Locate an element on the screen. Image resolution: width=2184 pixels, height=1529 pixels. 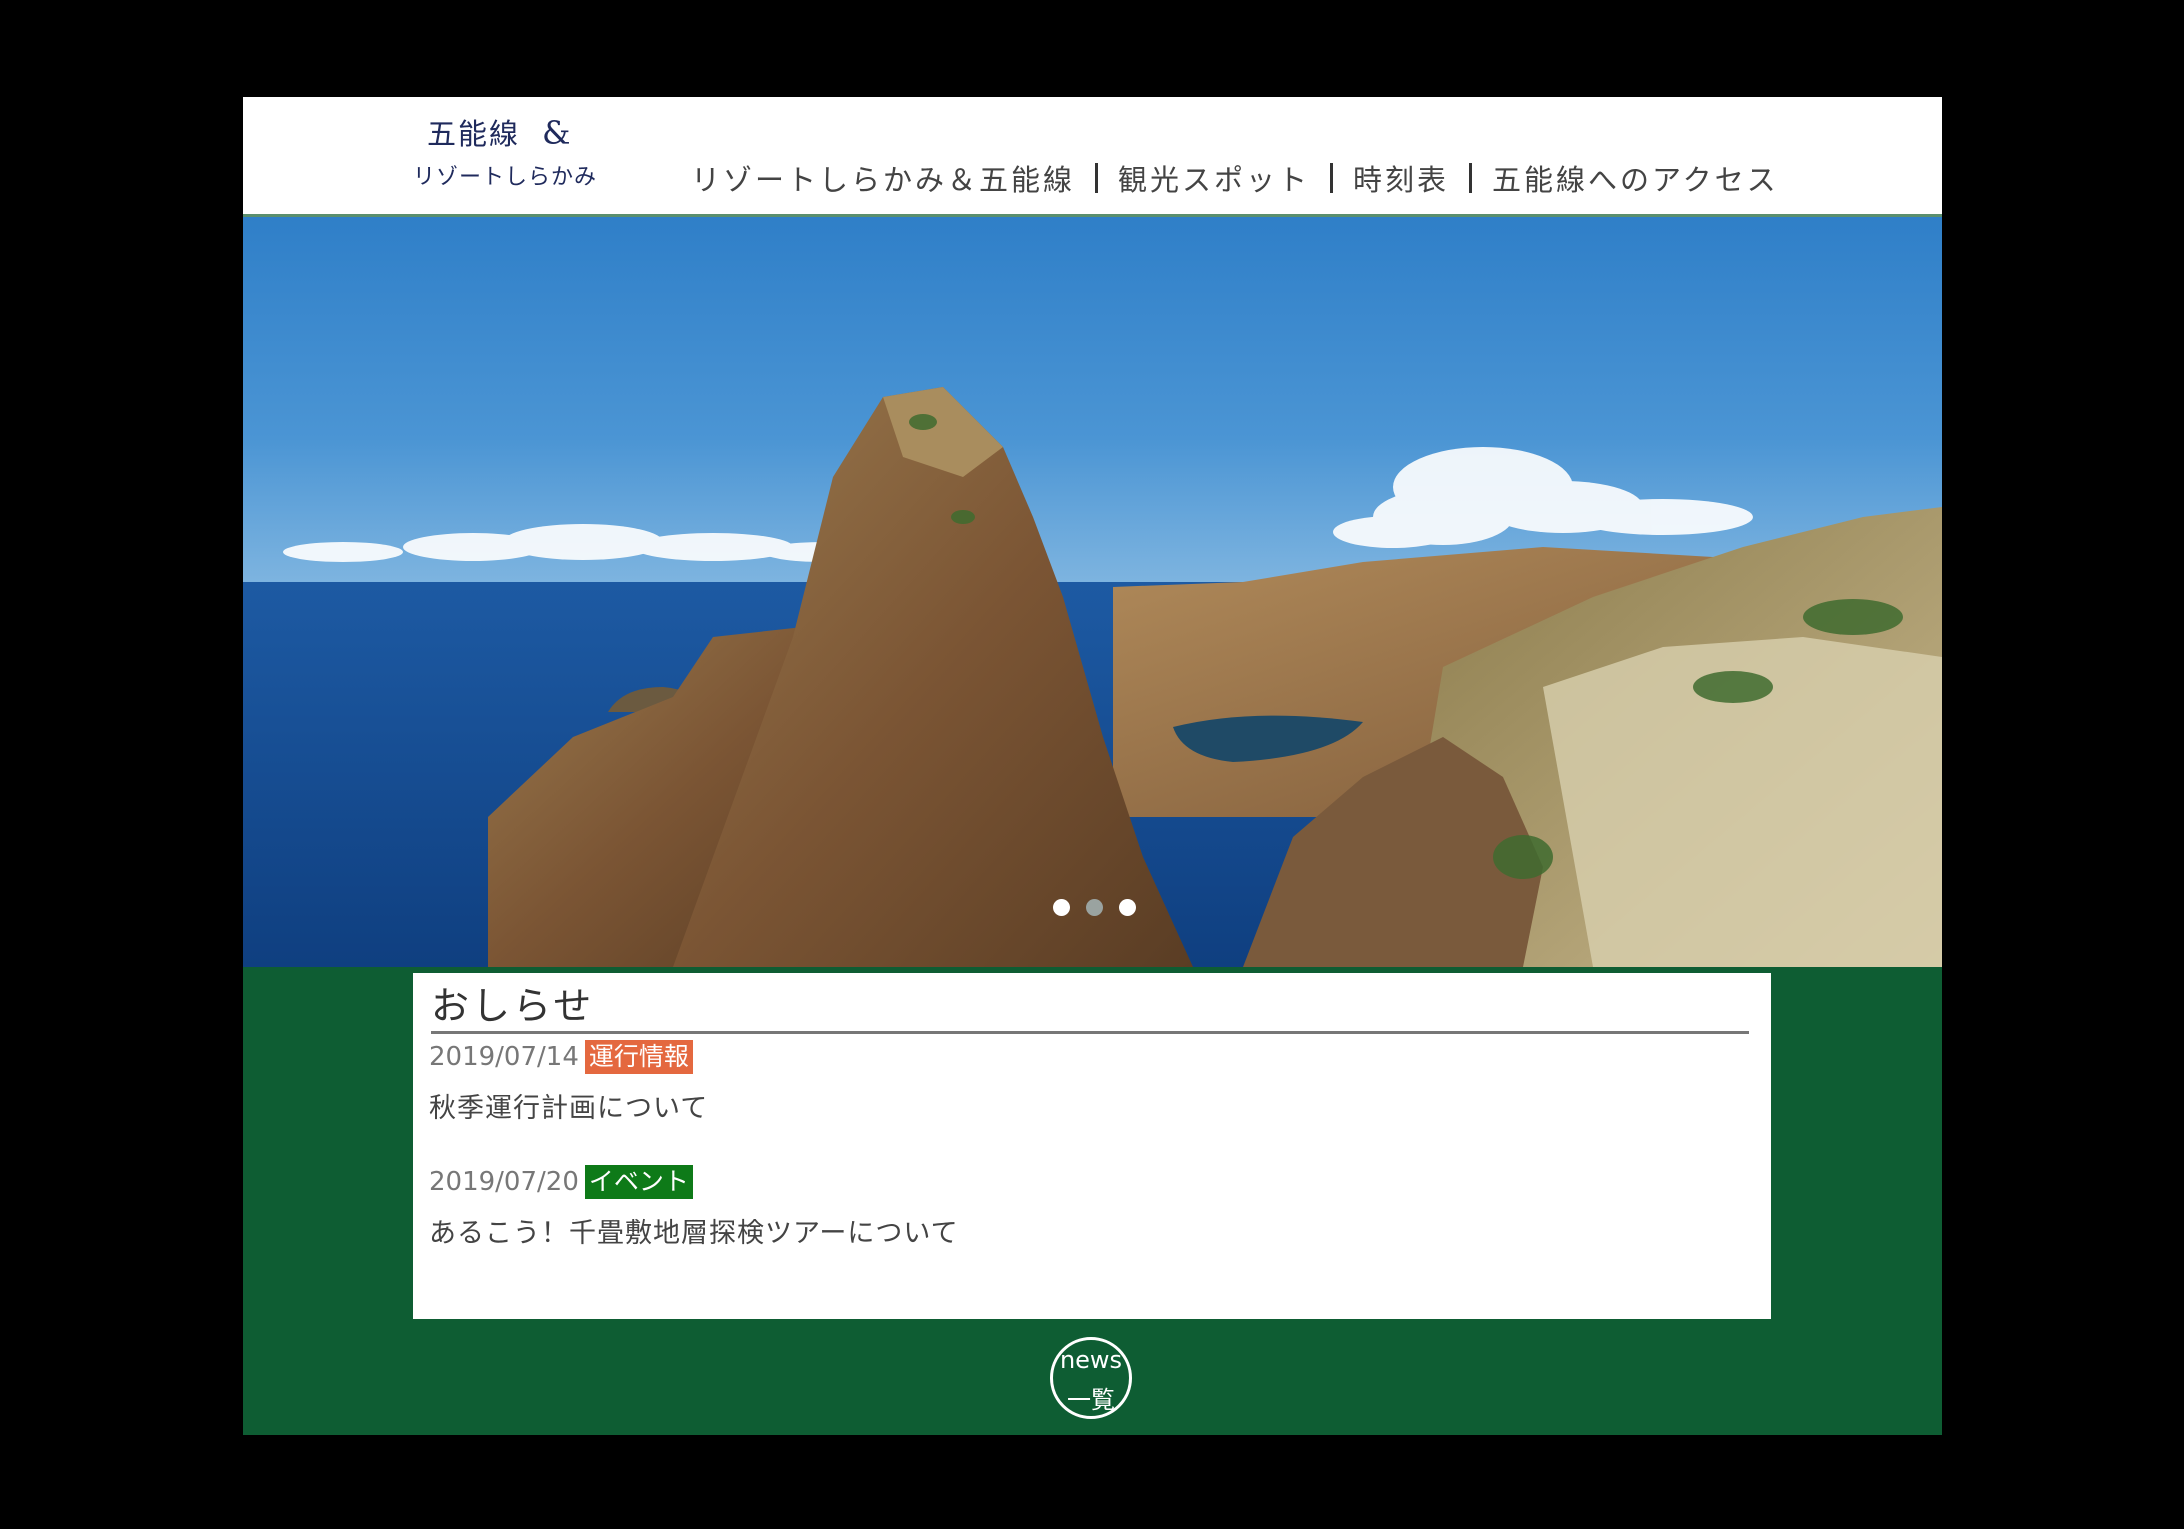
nav-item-sightseeing: 観光スポット is located at coordinates (1214, 178).